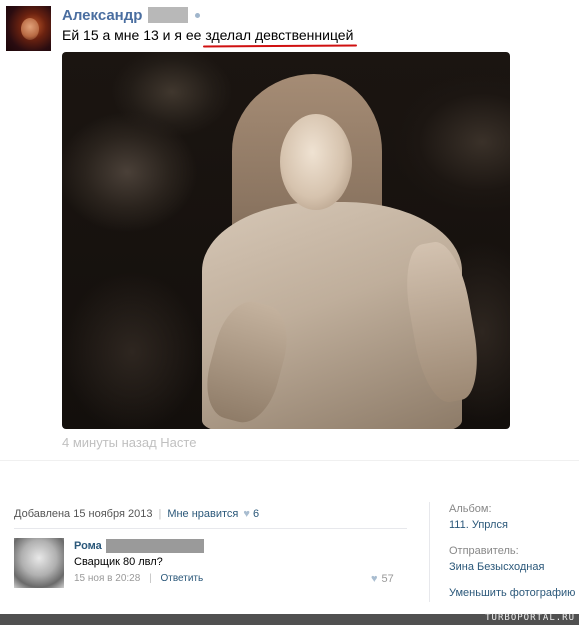  What do you see at coordinates (39, 563) in the screenshot?
I see `comment-avatar` at bounding box center [39, 563].